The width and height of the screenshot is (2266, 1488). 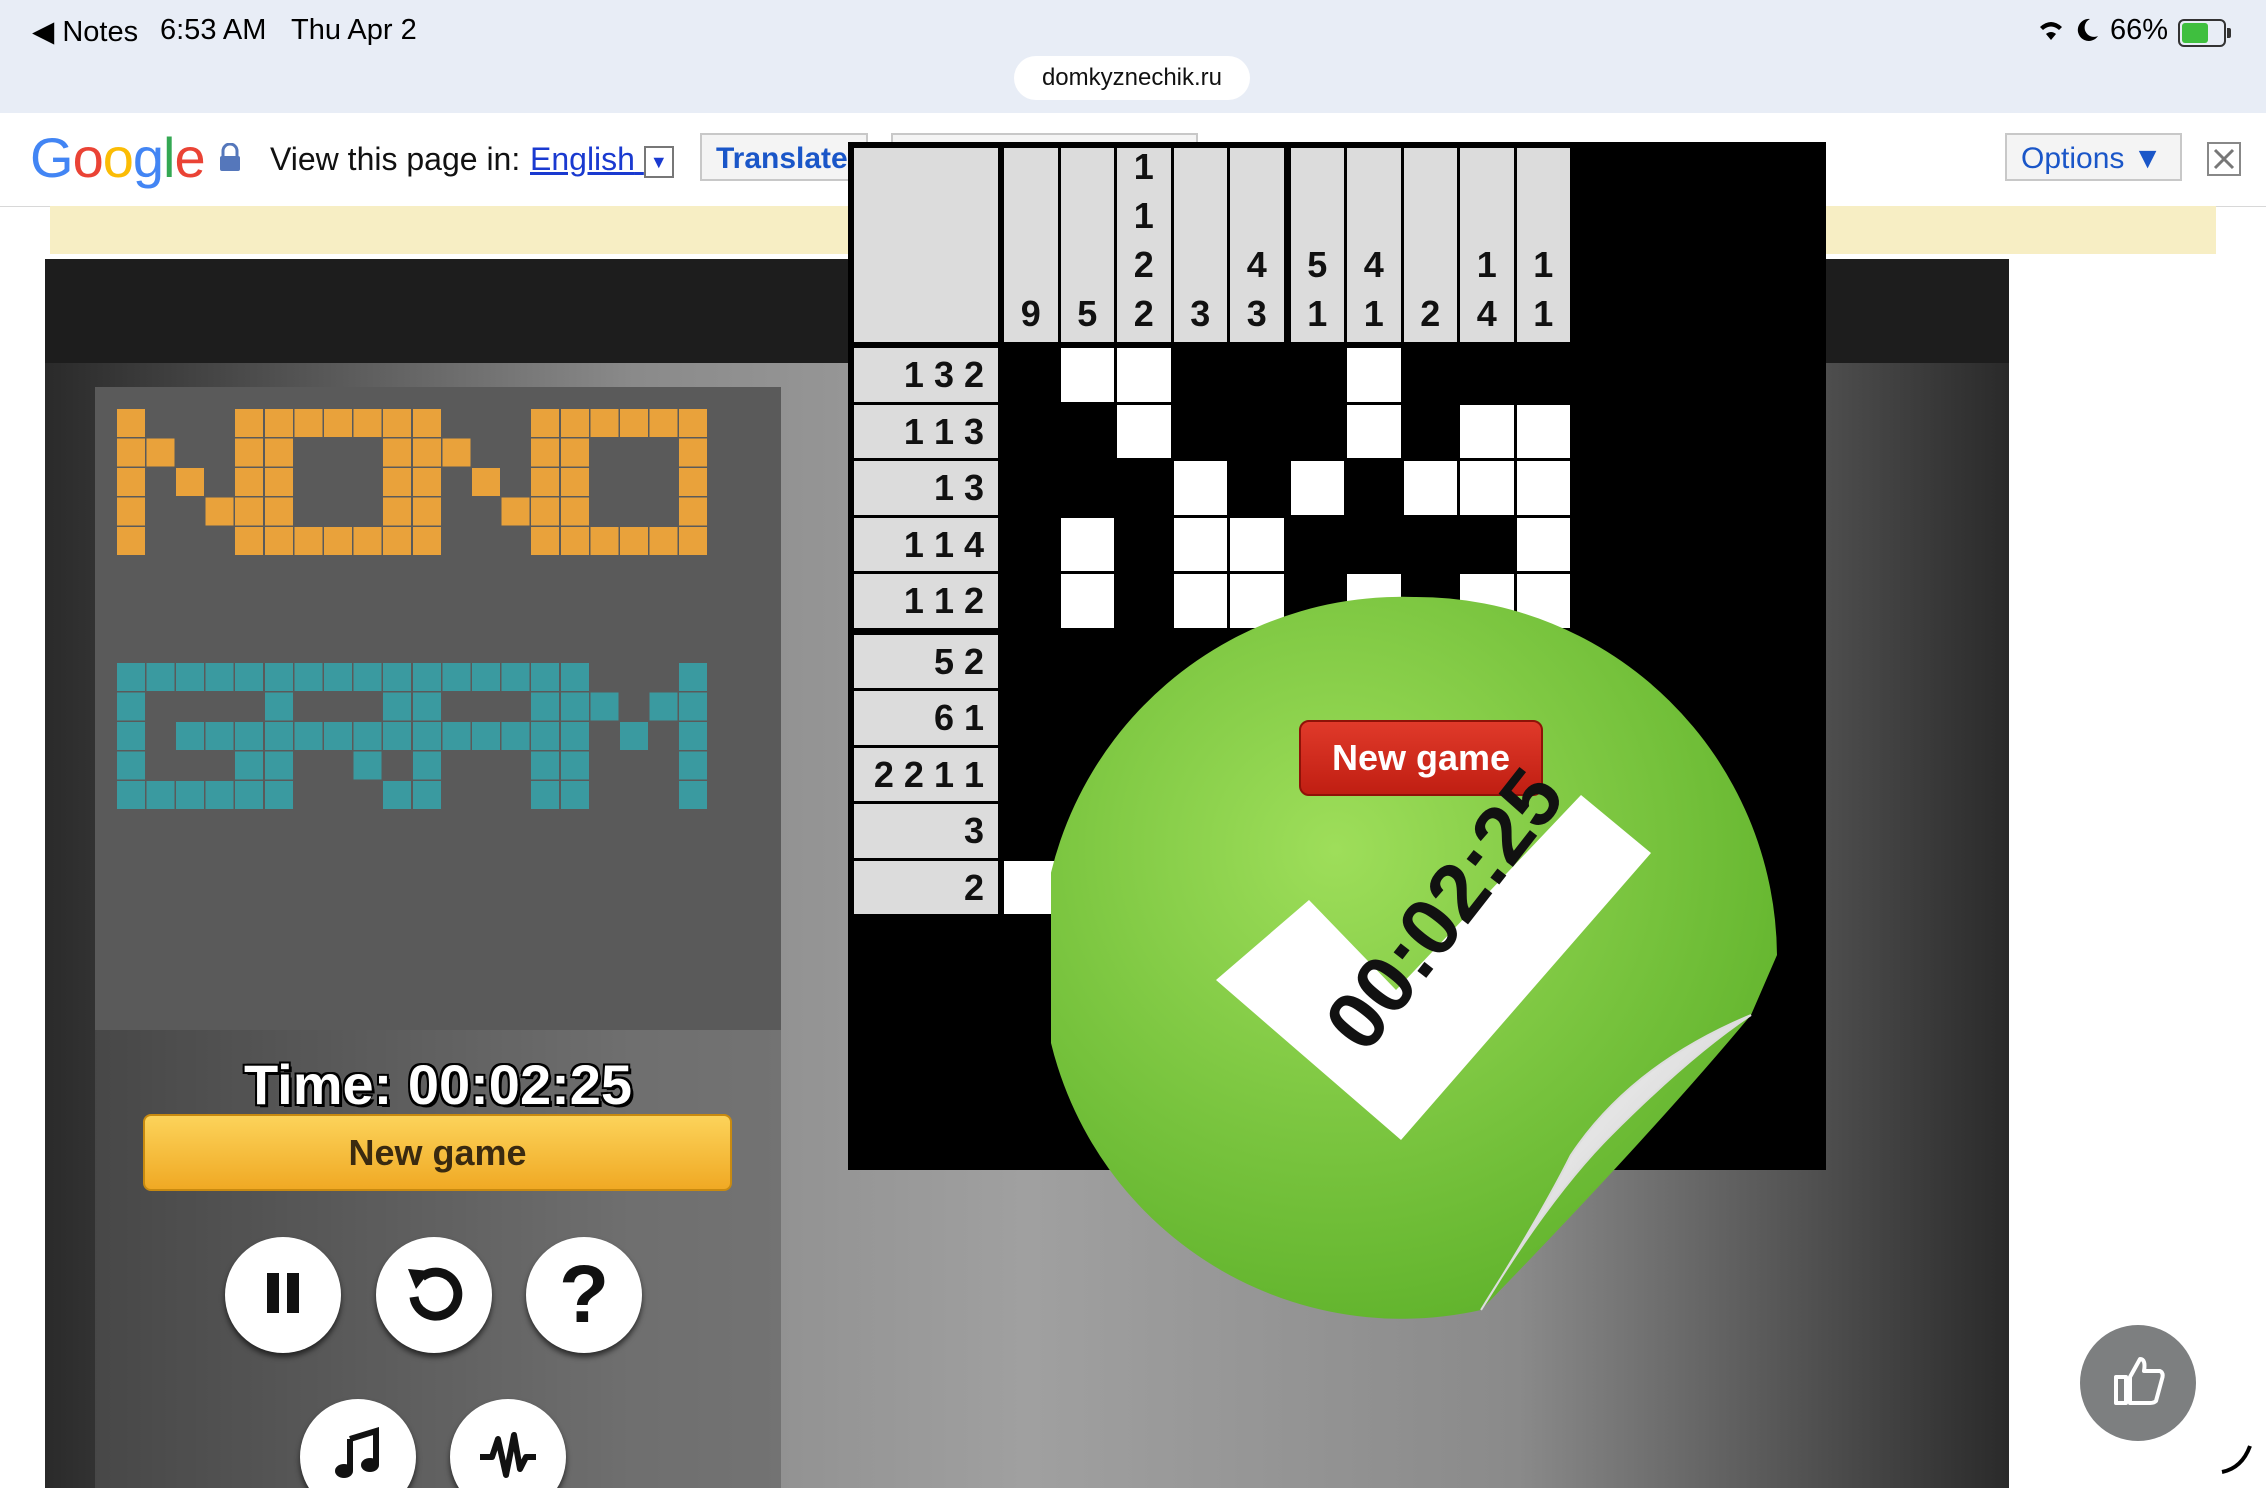 What do you see at coordinates (2204, 33) in the screenshot?
I see `battery-icon` at bounding box center [2204, 33].